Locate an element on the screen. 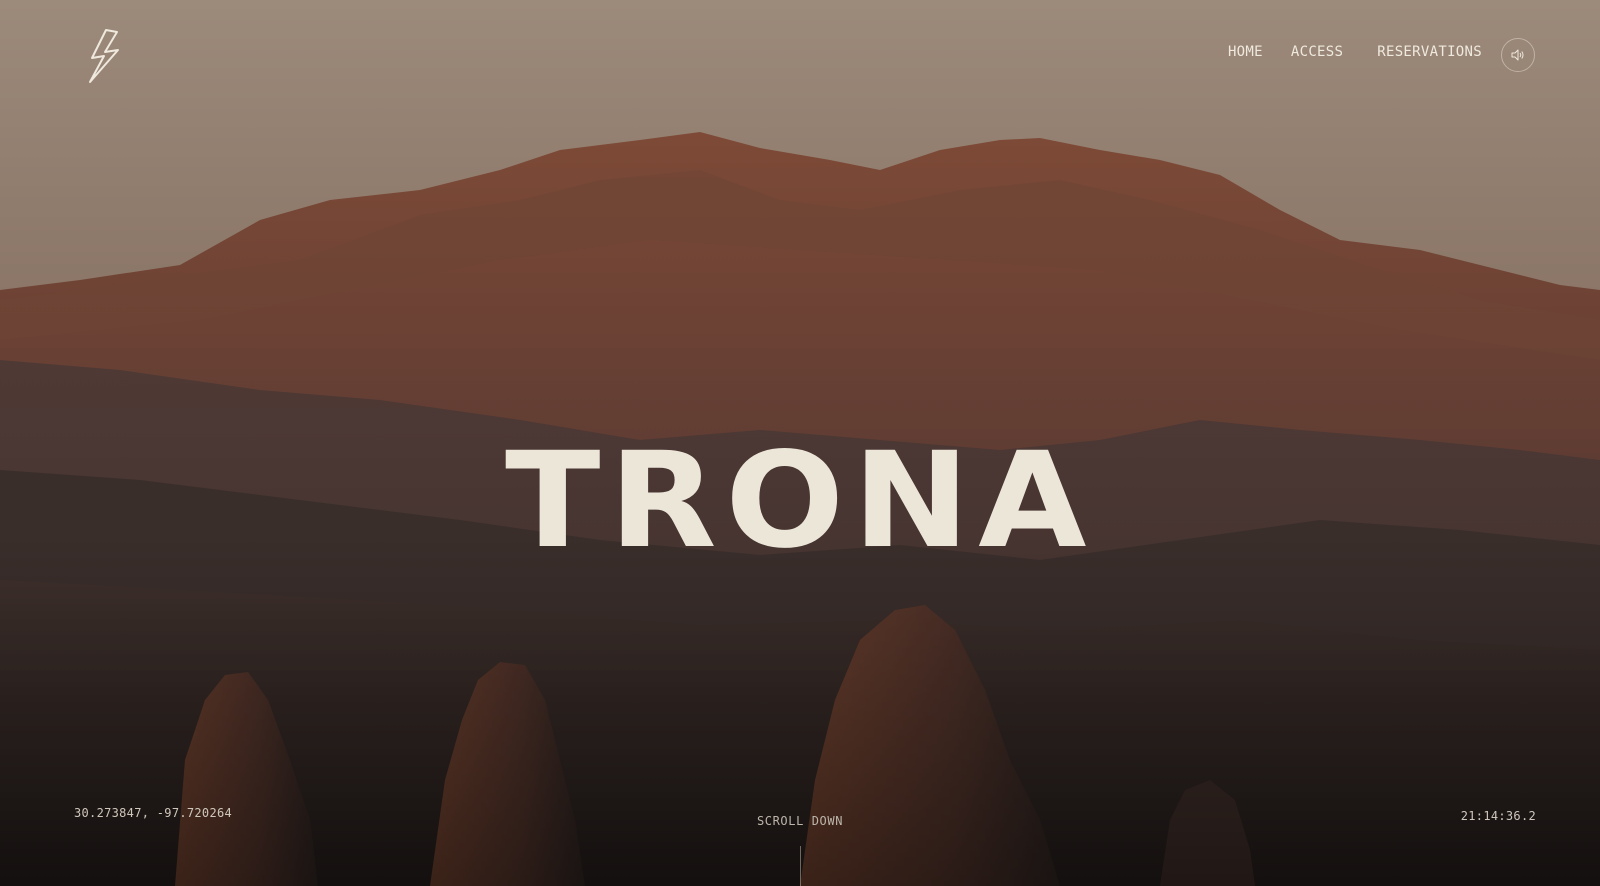  nav-home-link: HOME is located at coordinates (1245, 52).